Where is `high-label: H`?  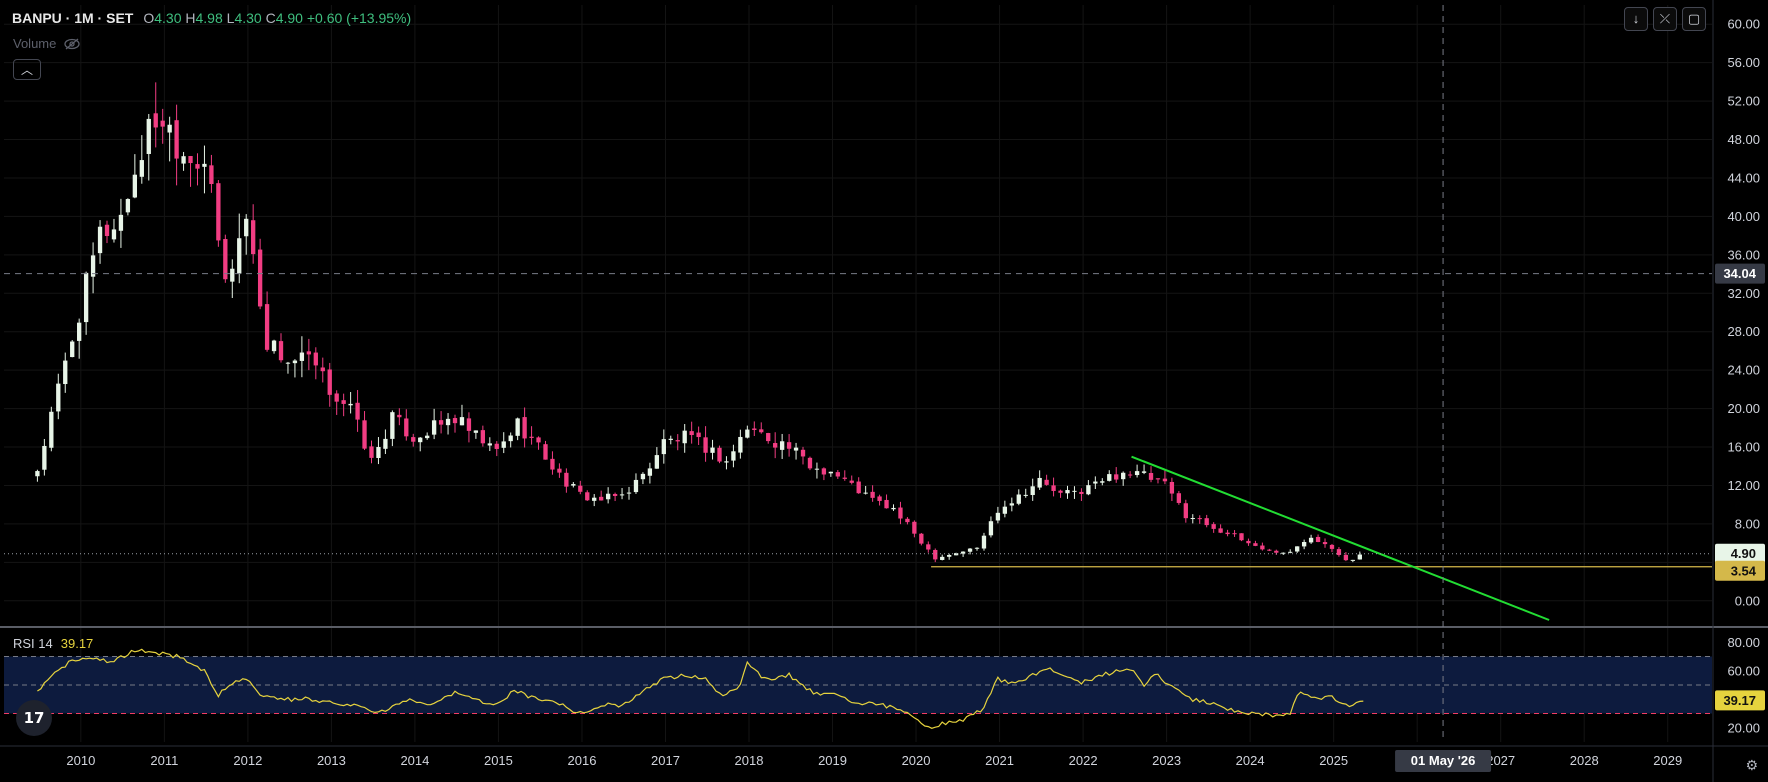
high-label: H is located at coordinates (190, 18).